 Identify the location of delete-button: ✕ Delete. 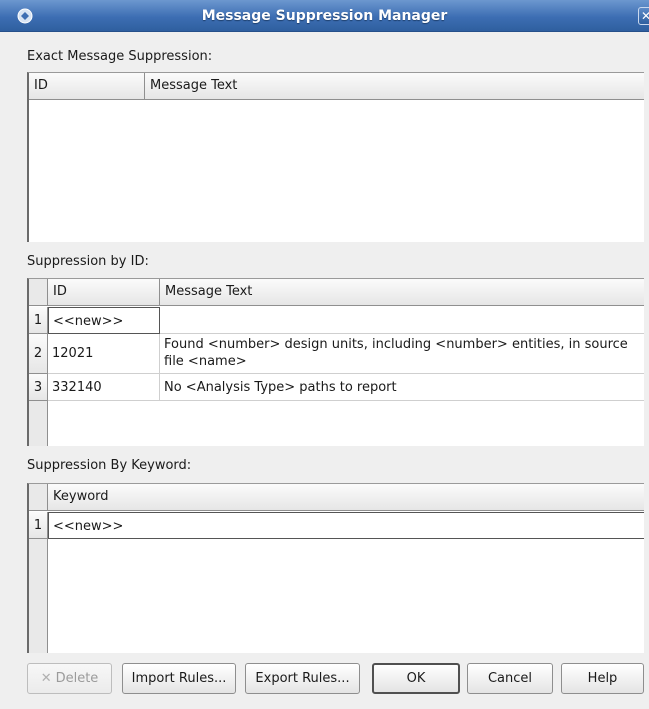
(69, 678).